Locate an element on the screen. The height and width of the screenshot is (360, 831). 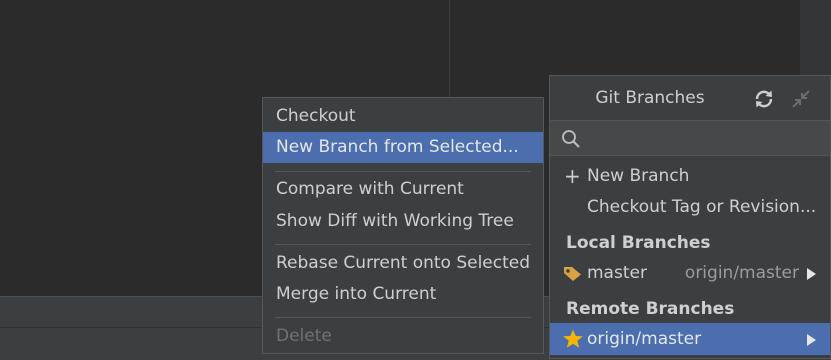
menu-item-merge-into-current: Merge into Current is located at coordinates (403, 294).